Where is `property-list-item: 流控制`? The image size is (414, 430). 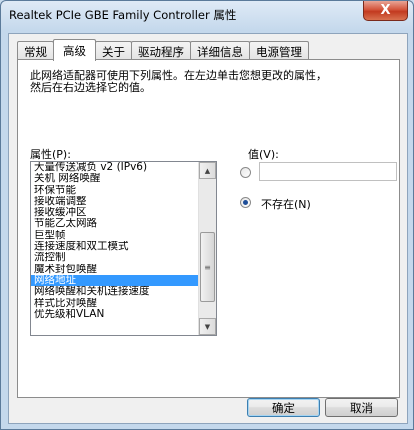
property-list-item: 流控制 is located at coordinates (114, 257).